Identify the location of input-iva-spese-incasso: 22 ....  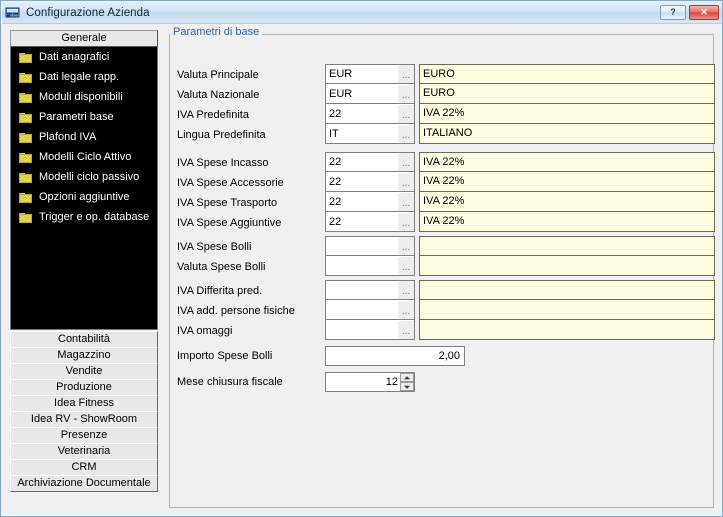
(370, 162).